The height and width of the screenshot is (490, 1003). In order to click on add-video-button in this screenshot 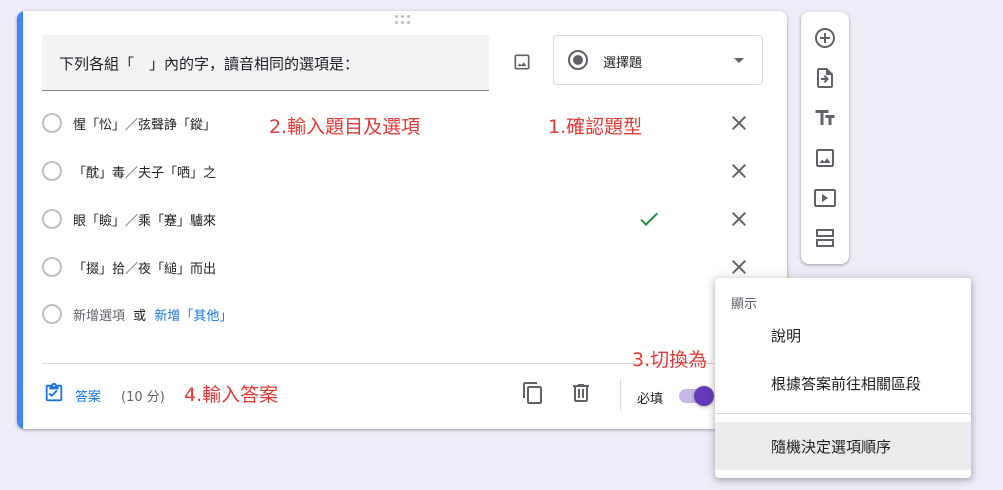, I will do `click(825, 198)`.